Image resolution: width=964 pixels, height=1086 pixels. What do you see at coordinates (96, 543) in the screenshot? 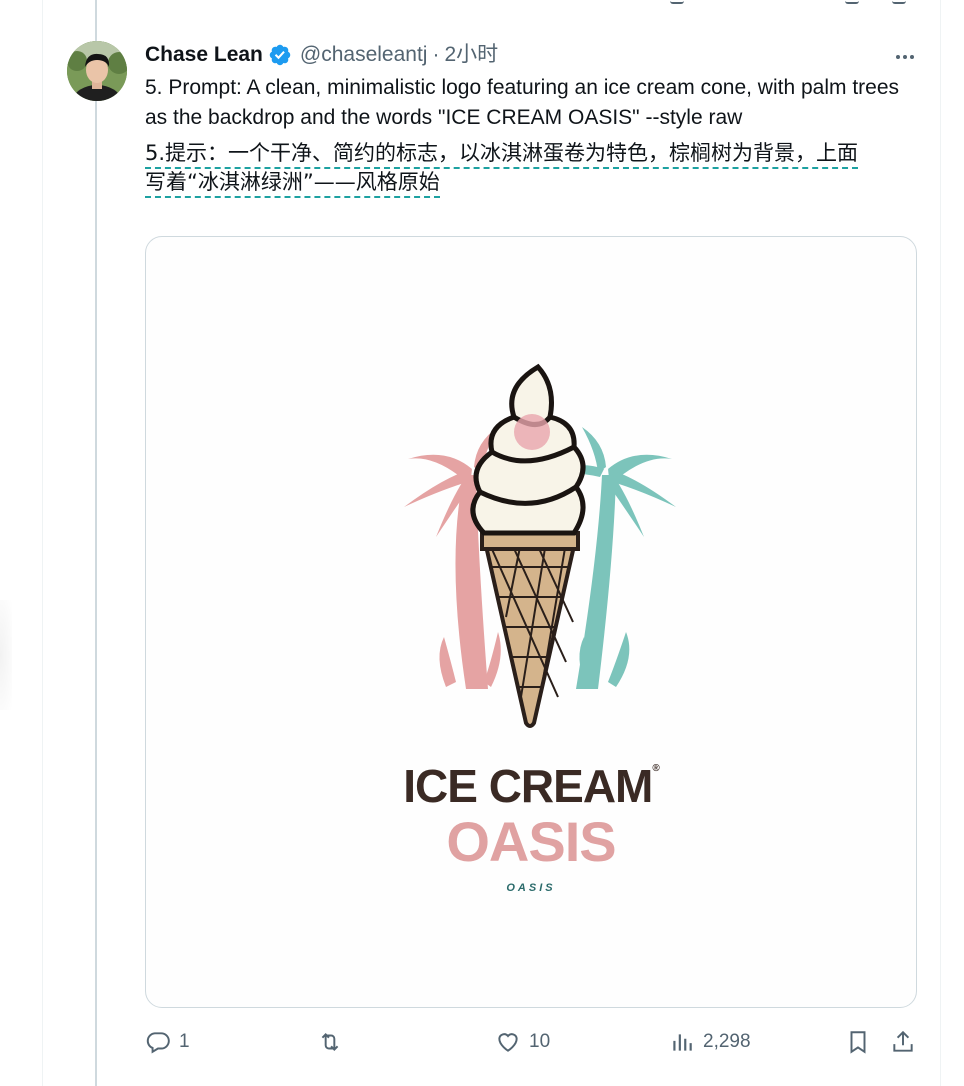
I see `thread-connector-line` at bounding box center [96, 543].